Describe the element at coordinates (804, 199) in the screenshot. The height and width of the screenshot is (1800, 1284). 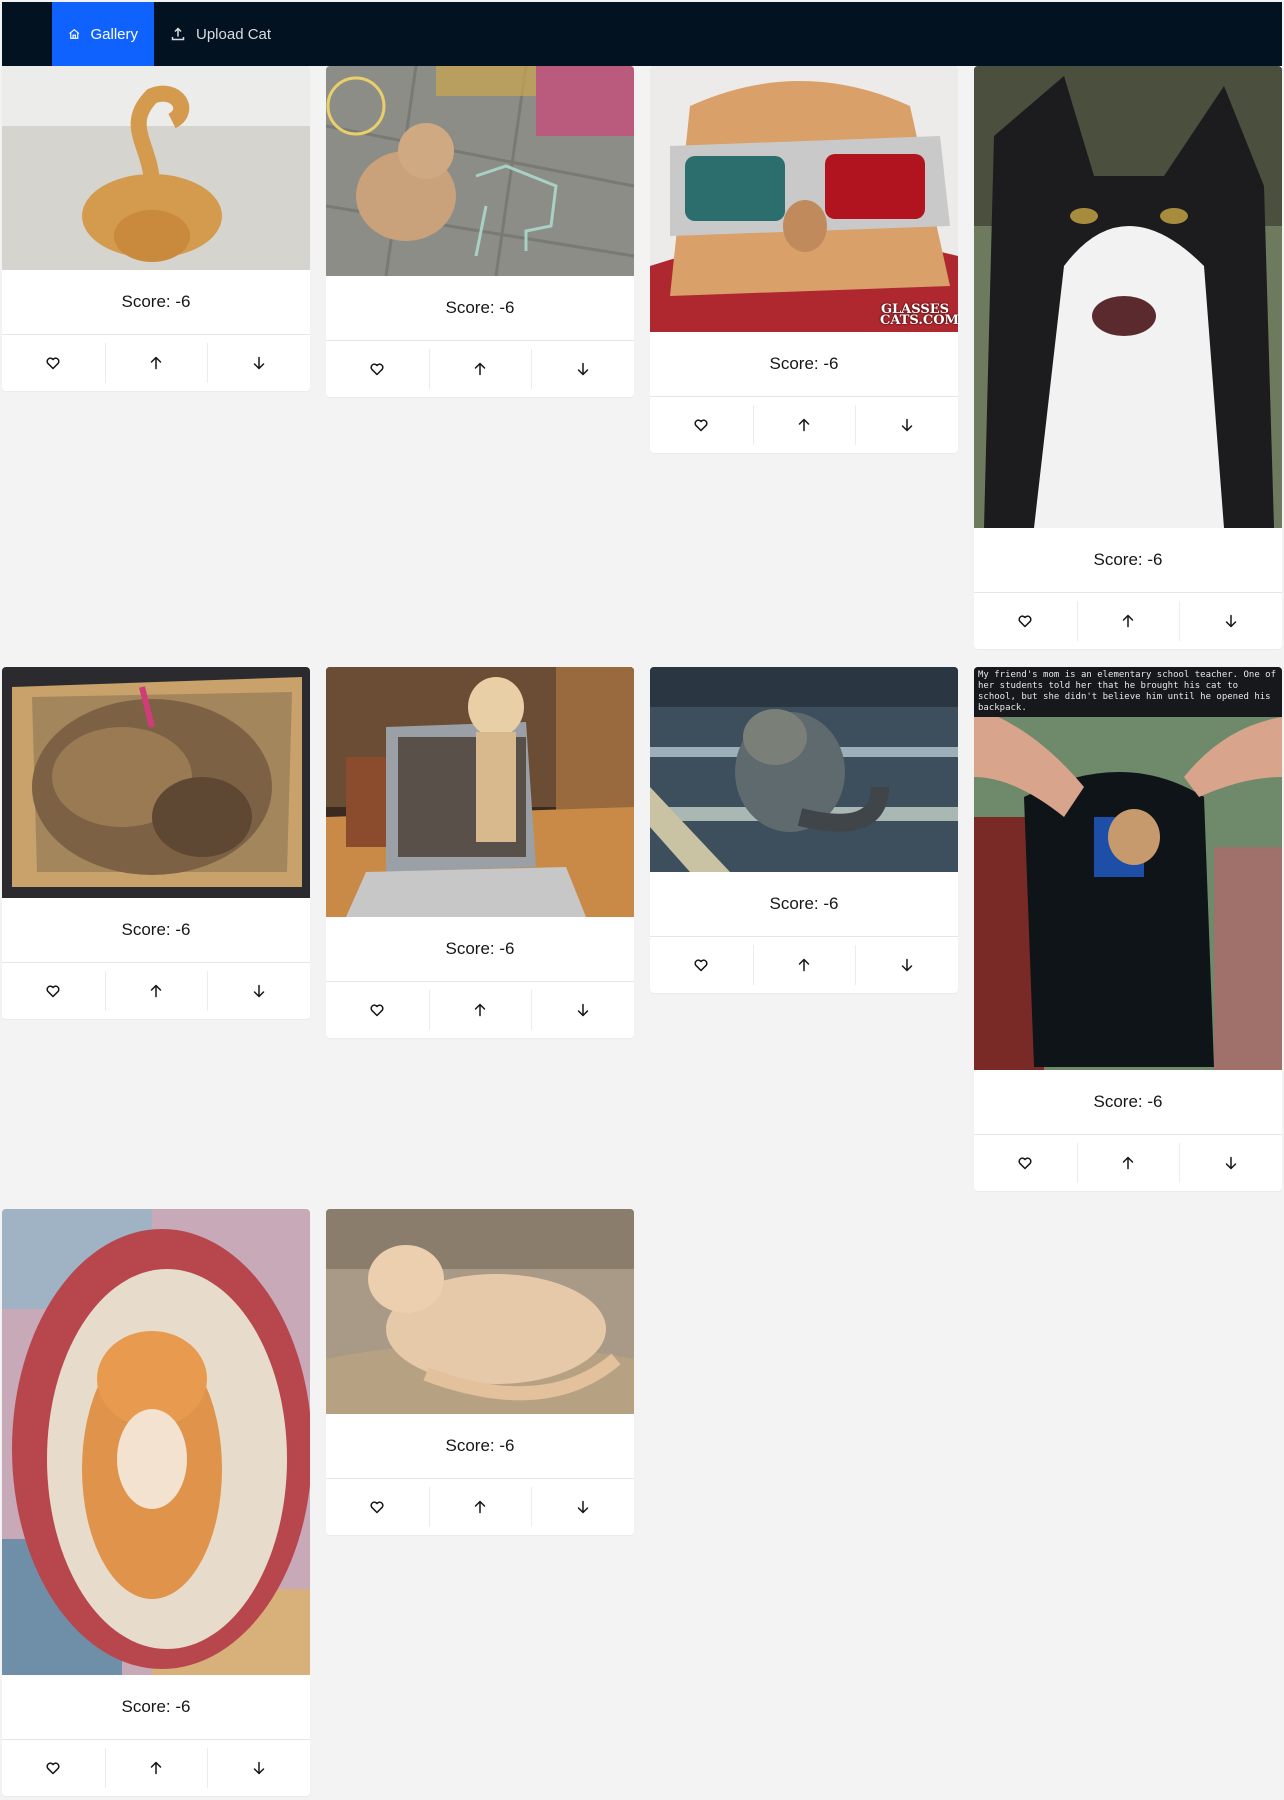
I see `cat-photo: GLASSES CATS.COM` at that location.